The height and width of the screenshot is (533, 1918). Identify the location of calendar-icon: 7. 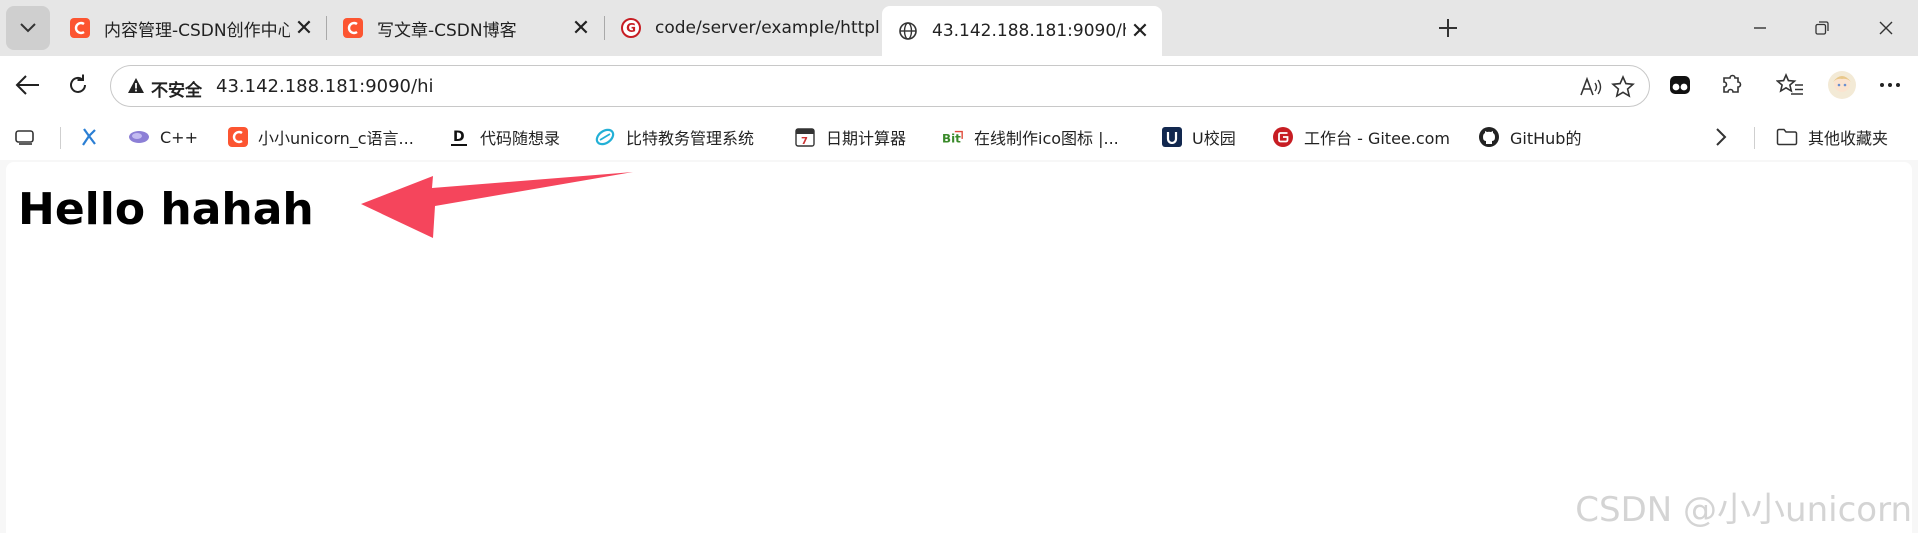
(805, 137).